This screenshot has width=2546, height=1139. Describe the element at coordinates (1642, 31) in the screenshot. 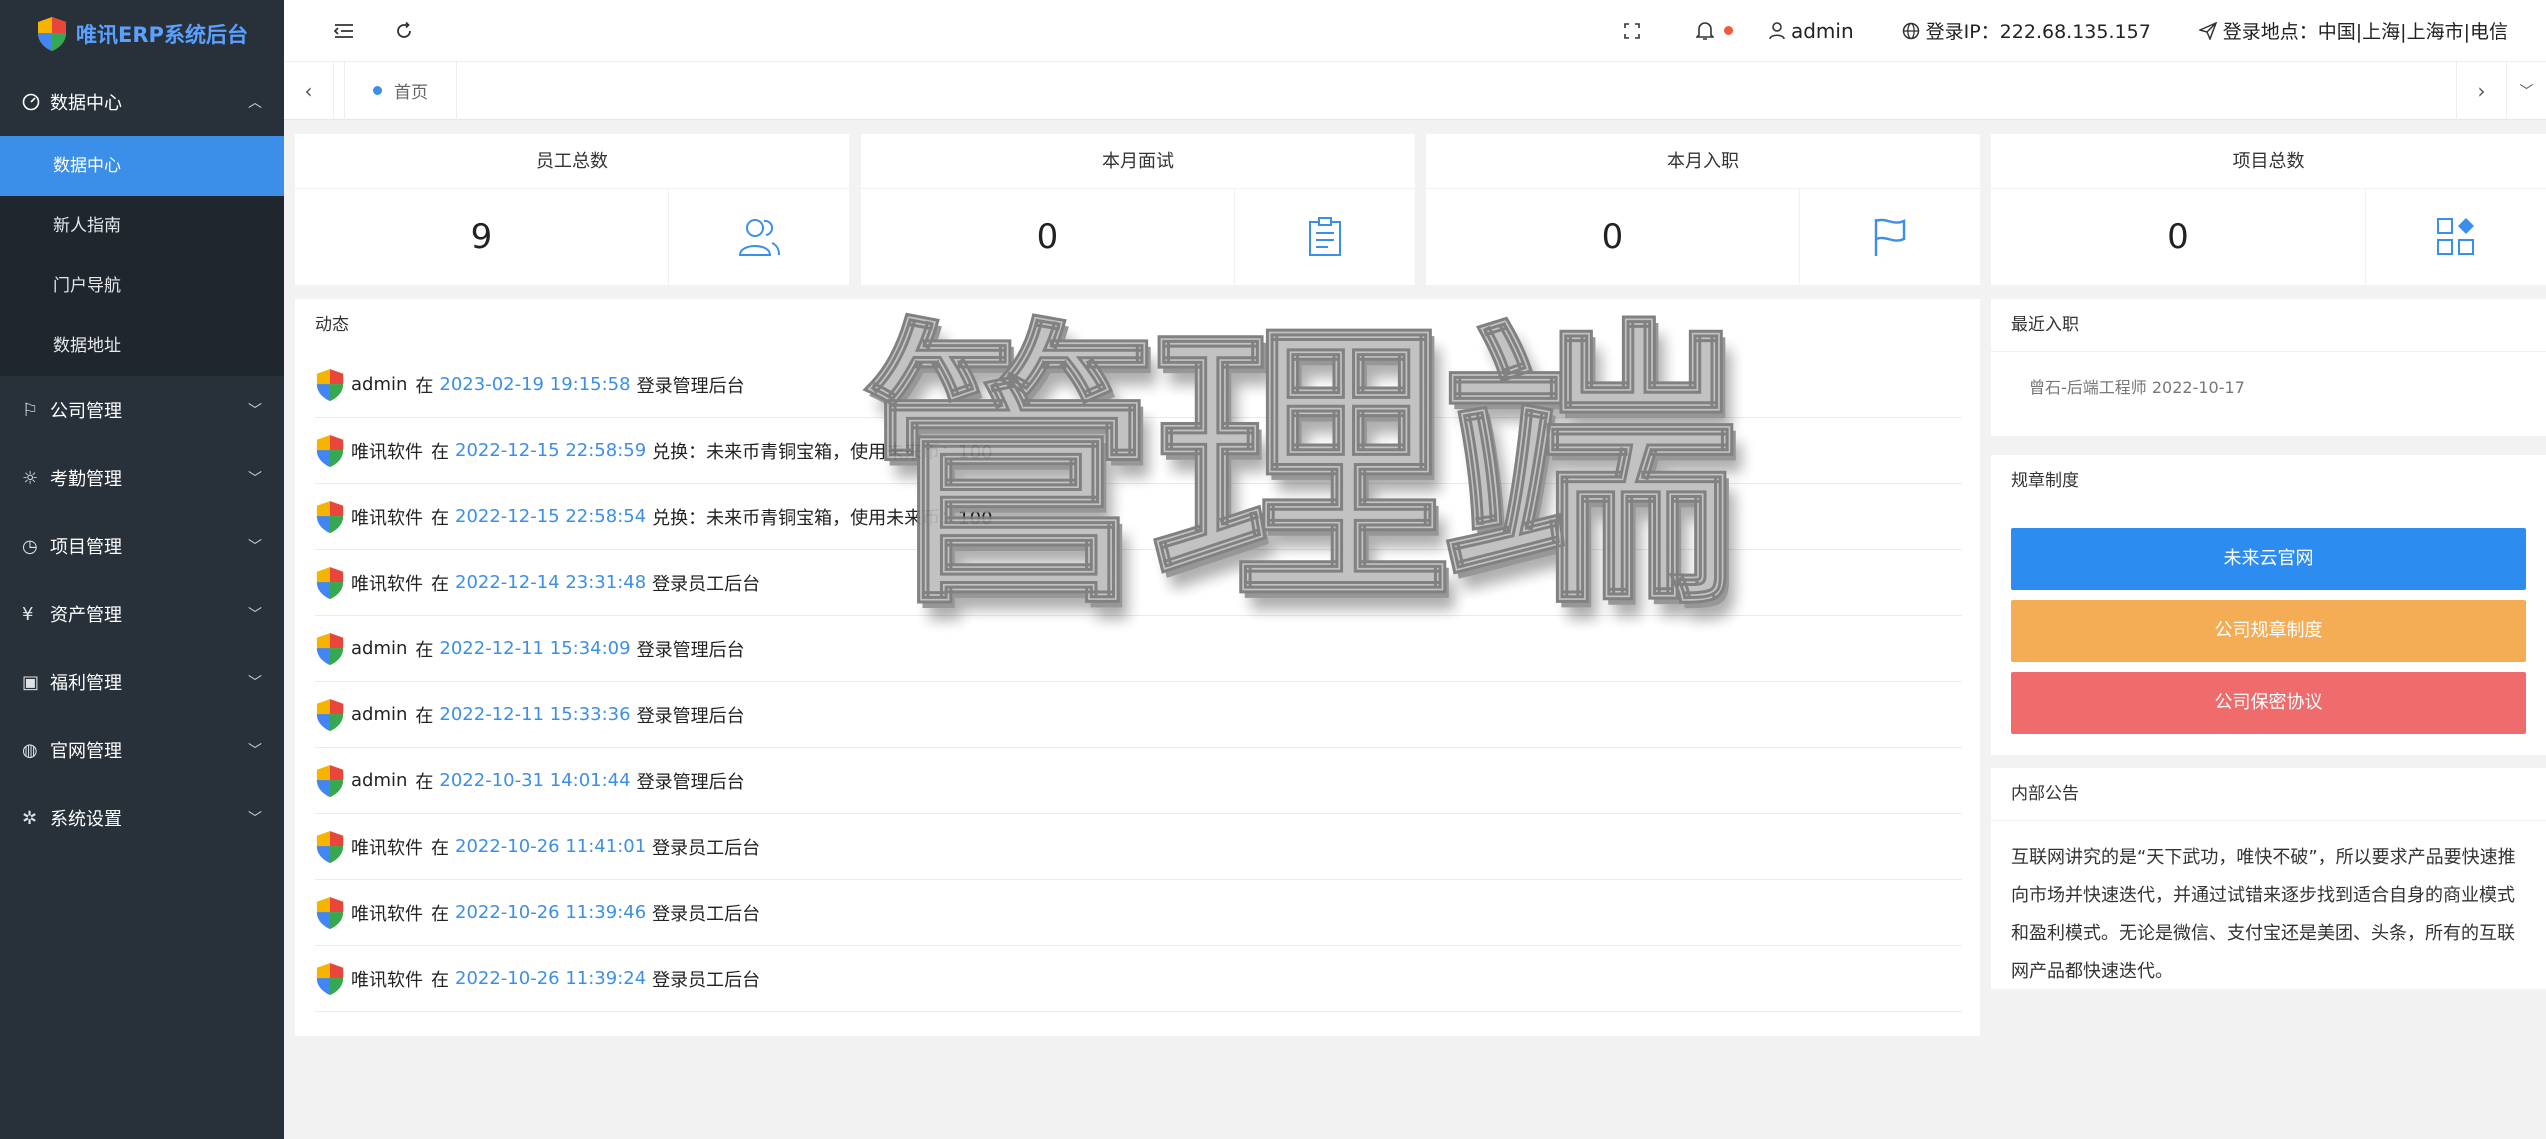

I see `fullscreen-button` at that location.